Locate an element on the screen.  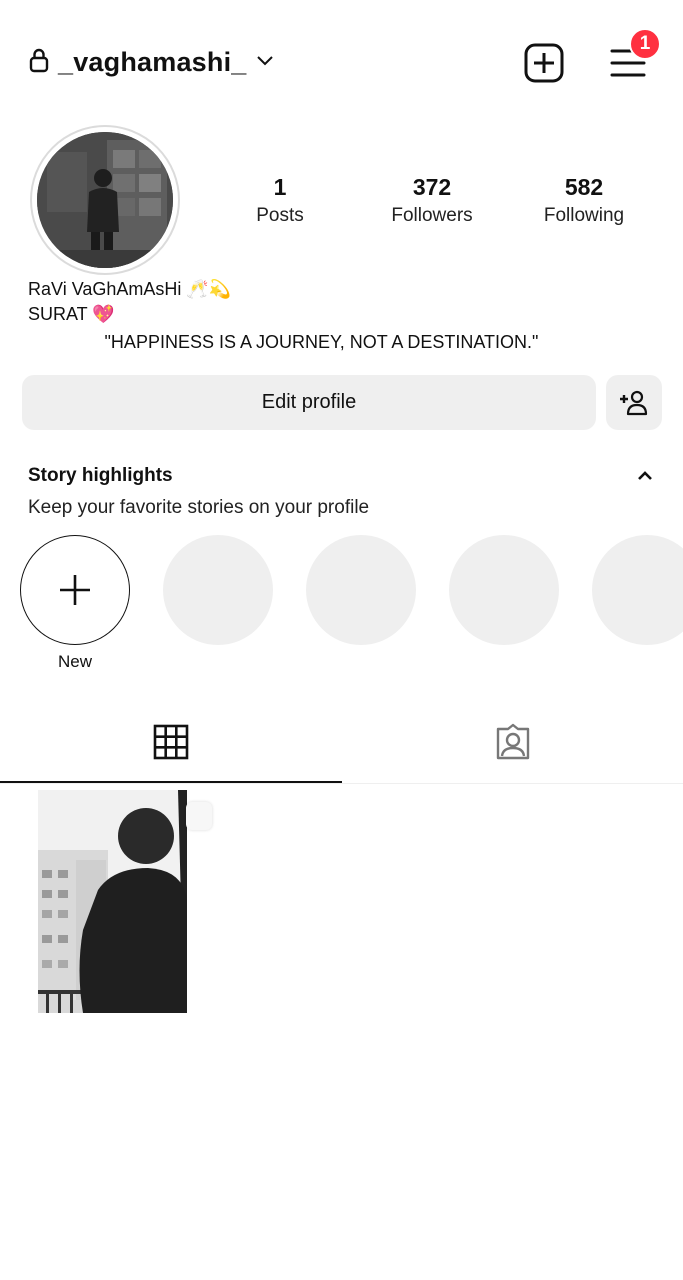
grid-icon is located at coordinates (171, 742).